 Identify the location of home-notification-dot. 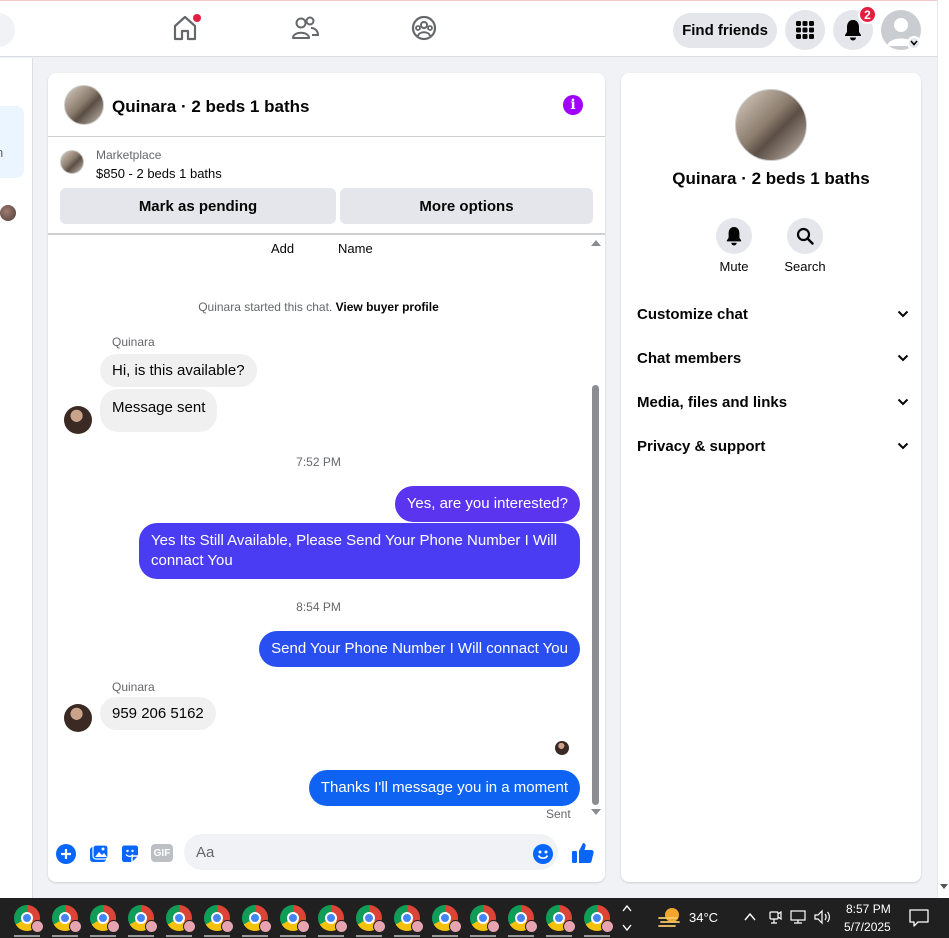
(197, 18).